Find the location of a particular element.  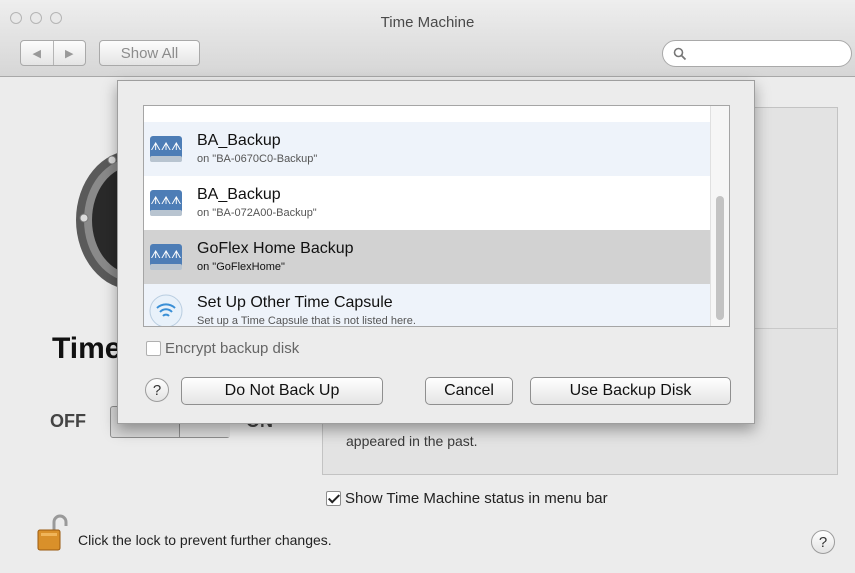

wifi-icon is located at coordinates (166, 310).